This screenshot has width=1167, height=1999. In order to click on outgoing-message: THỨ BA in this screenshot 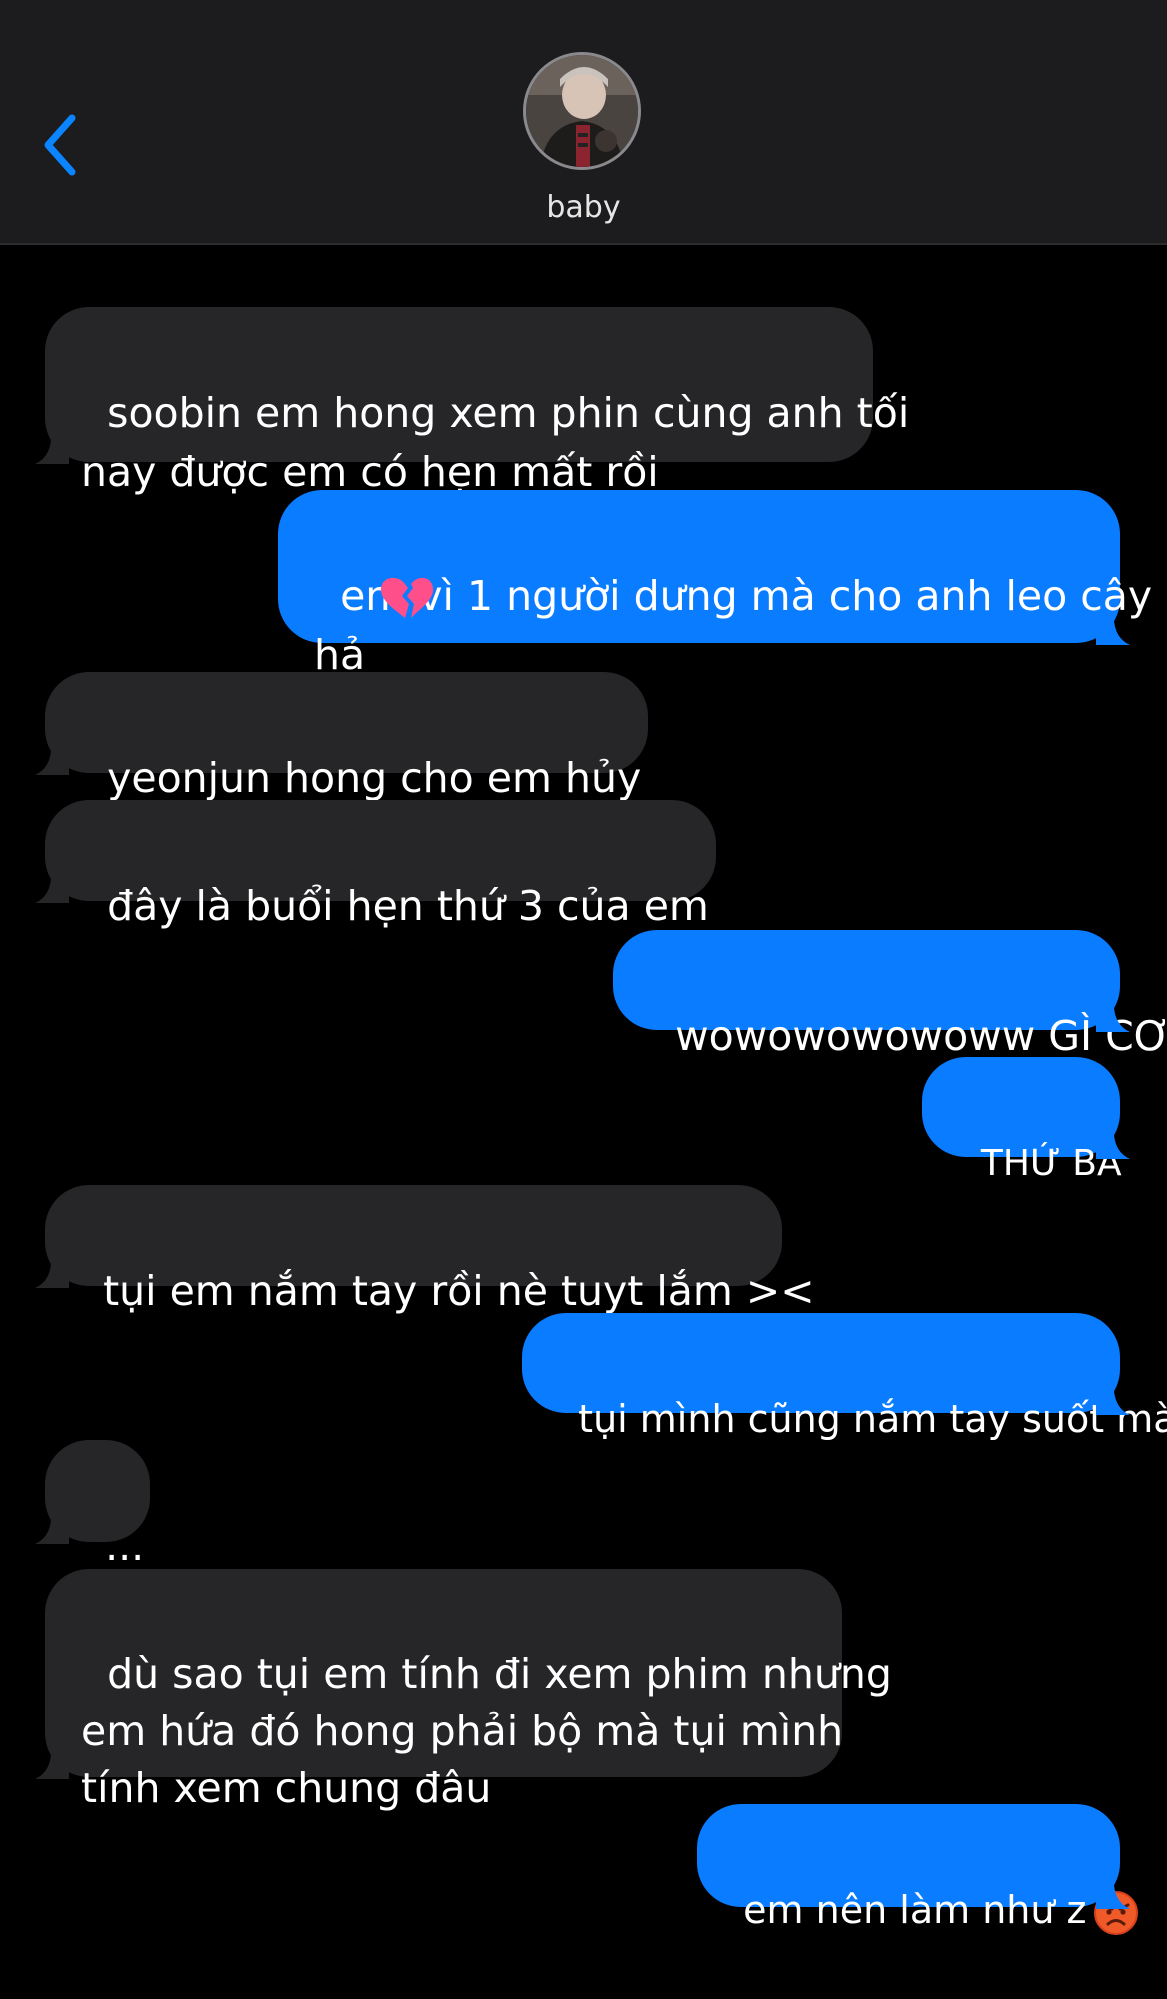, I will do `click(1026, 1120)`.